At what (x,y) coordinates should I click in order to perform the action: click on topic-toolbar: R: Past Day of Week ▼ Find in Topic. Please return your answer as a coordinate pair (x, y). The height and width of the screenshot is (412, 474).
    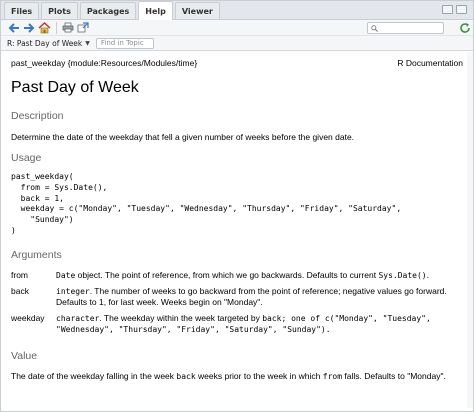
    Looking at the image, I should click on (237, 43).